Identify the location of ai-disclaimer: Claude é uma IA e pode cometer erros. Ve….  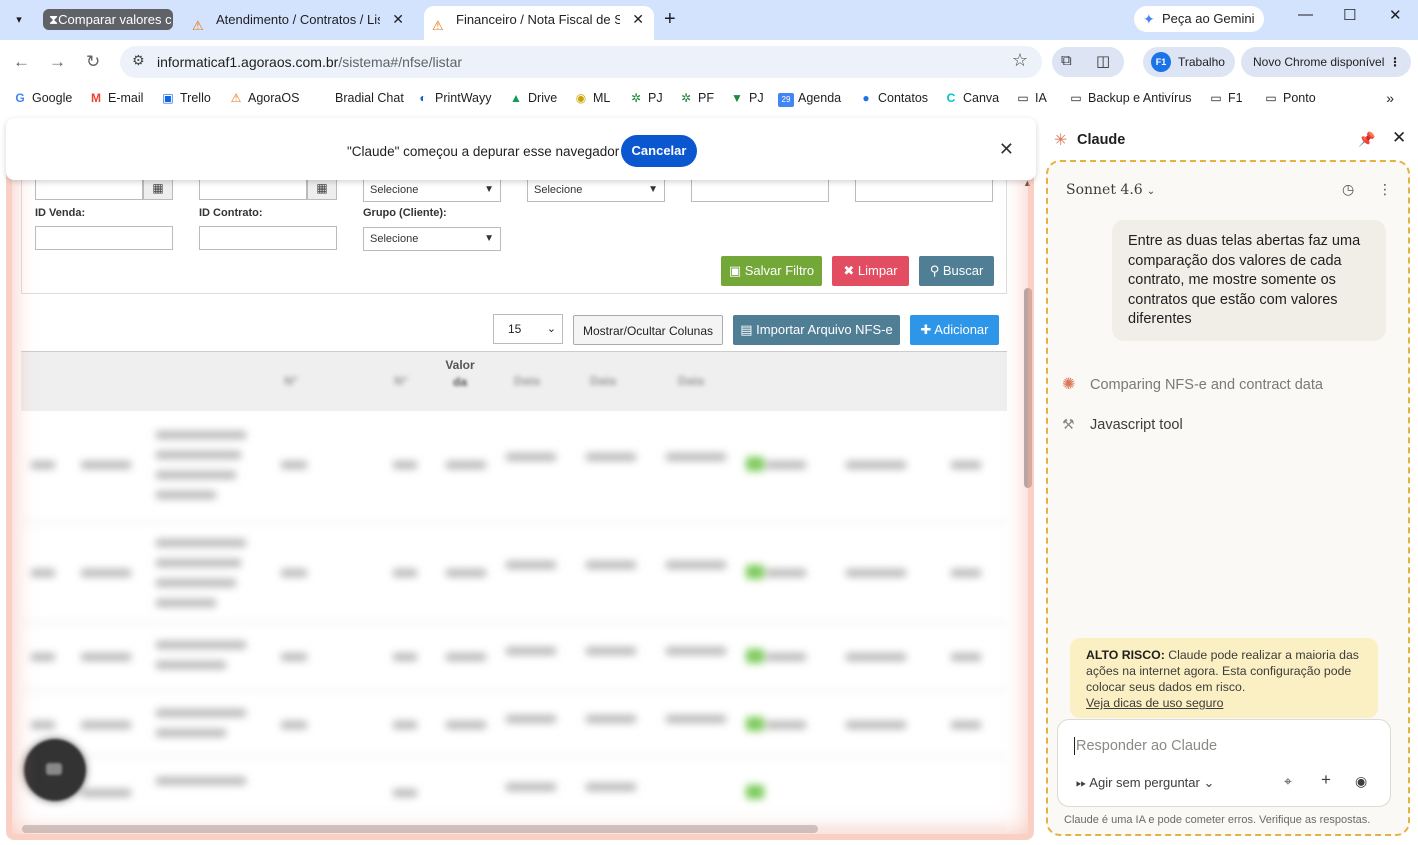
(1217, 820).